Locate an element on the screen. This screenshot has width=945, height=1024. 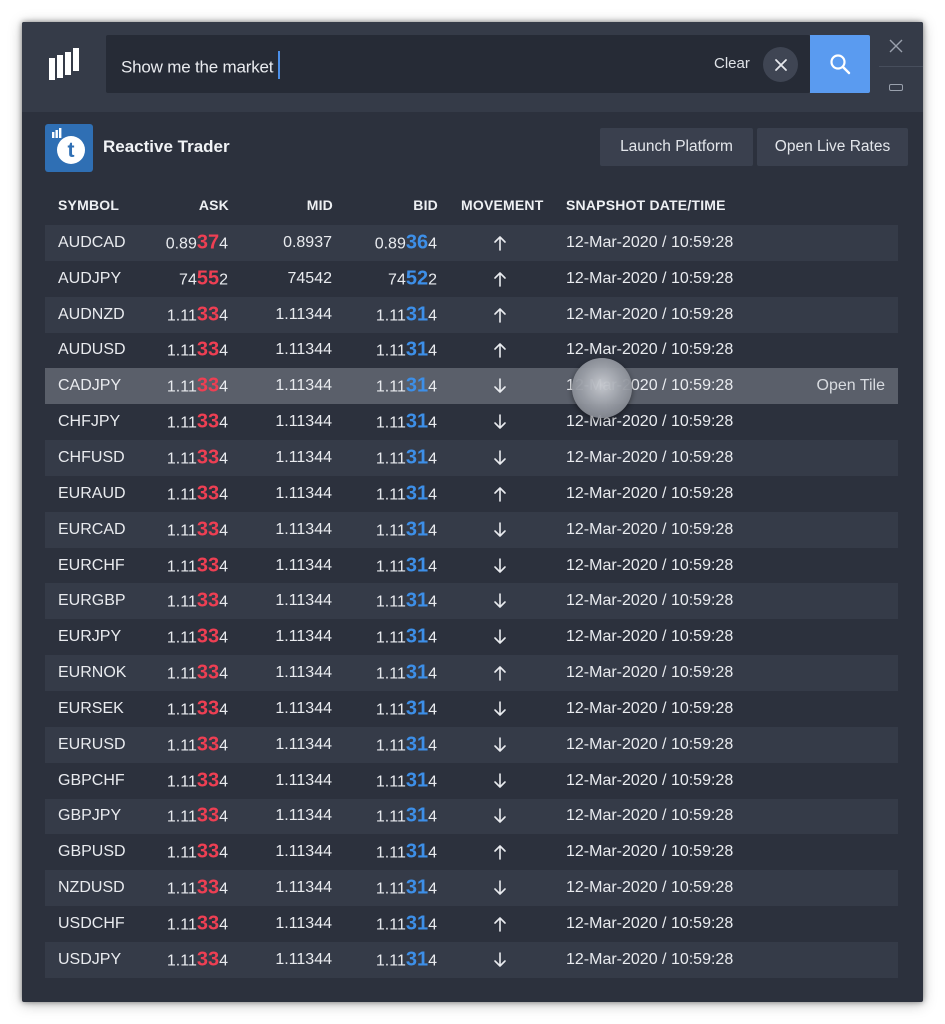
column-header-movement: MOVEMENT is located at coordinates (502, 205).